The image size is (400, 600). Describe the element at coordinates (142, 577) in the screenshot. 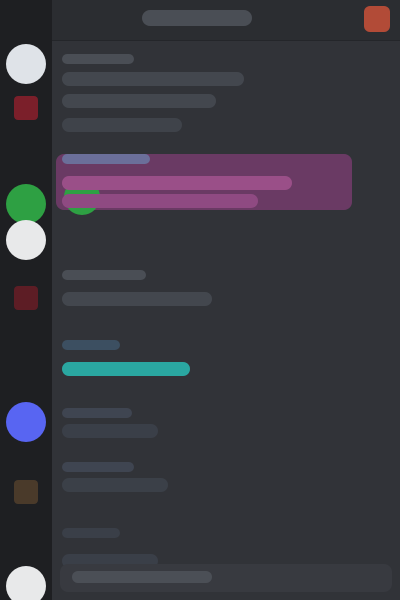

I see `composer-input` at that location.